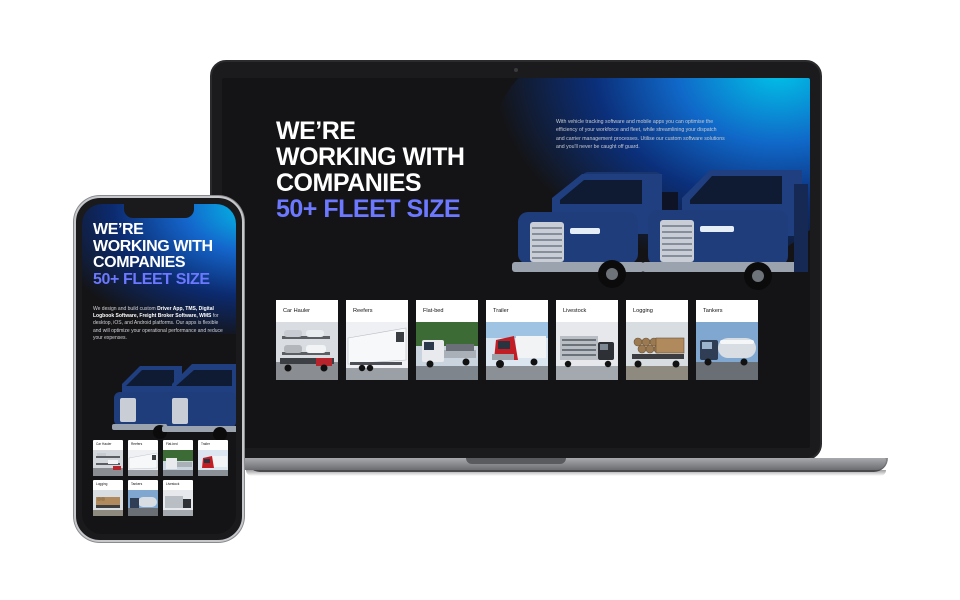 This screenshot has height=600, width=960. I want to click on phone-notch, so click(159, 211).